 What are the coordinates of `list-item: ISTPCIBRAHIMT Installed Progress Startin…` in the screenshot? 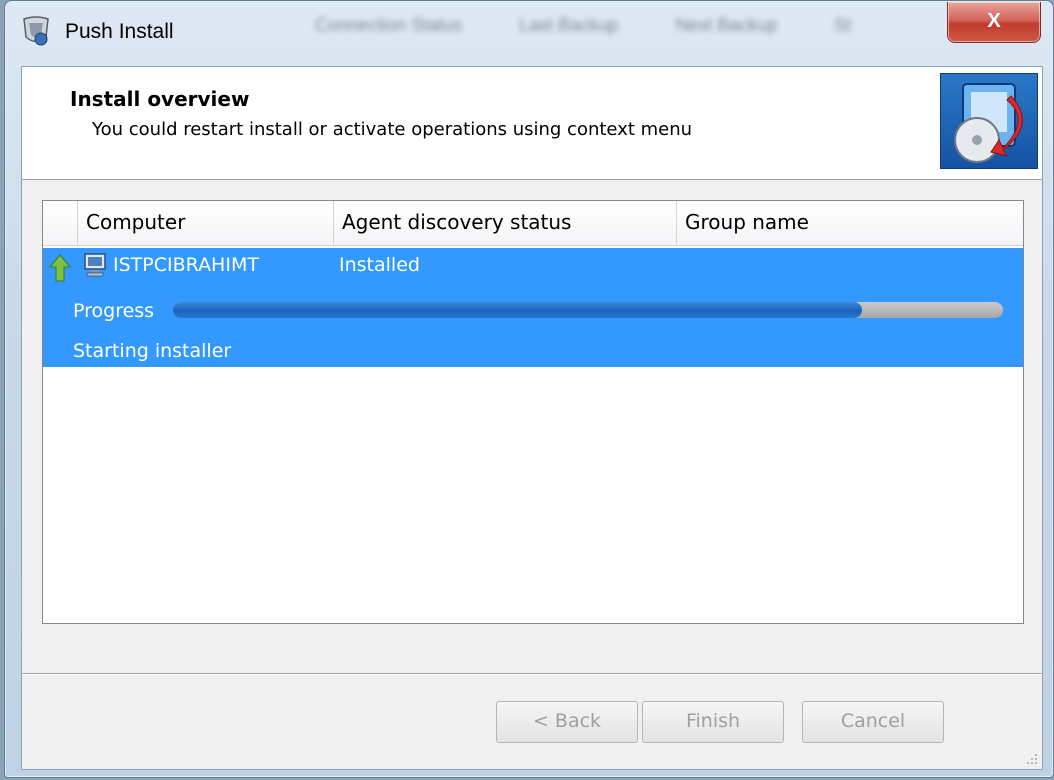 It's located at (533, 307).